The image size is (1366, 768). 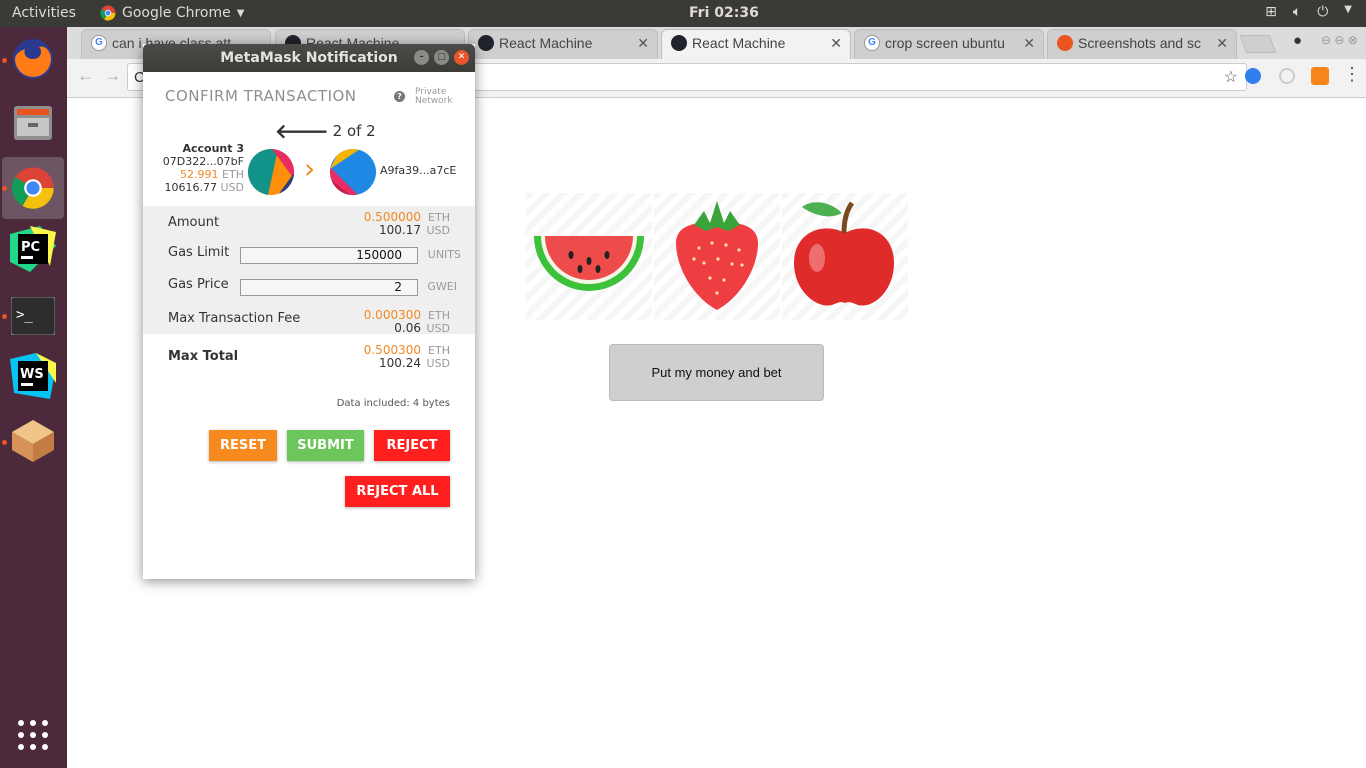 What do you see at coordinates (33, 316) in the screenshot?
I see `terminal-icon: >_` at bounding box center [33, 316].